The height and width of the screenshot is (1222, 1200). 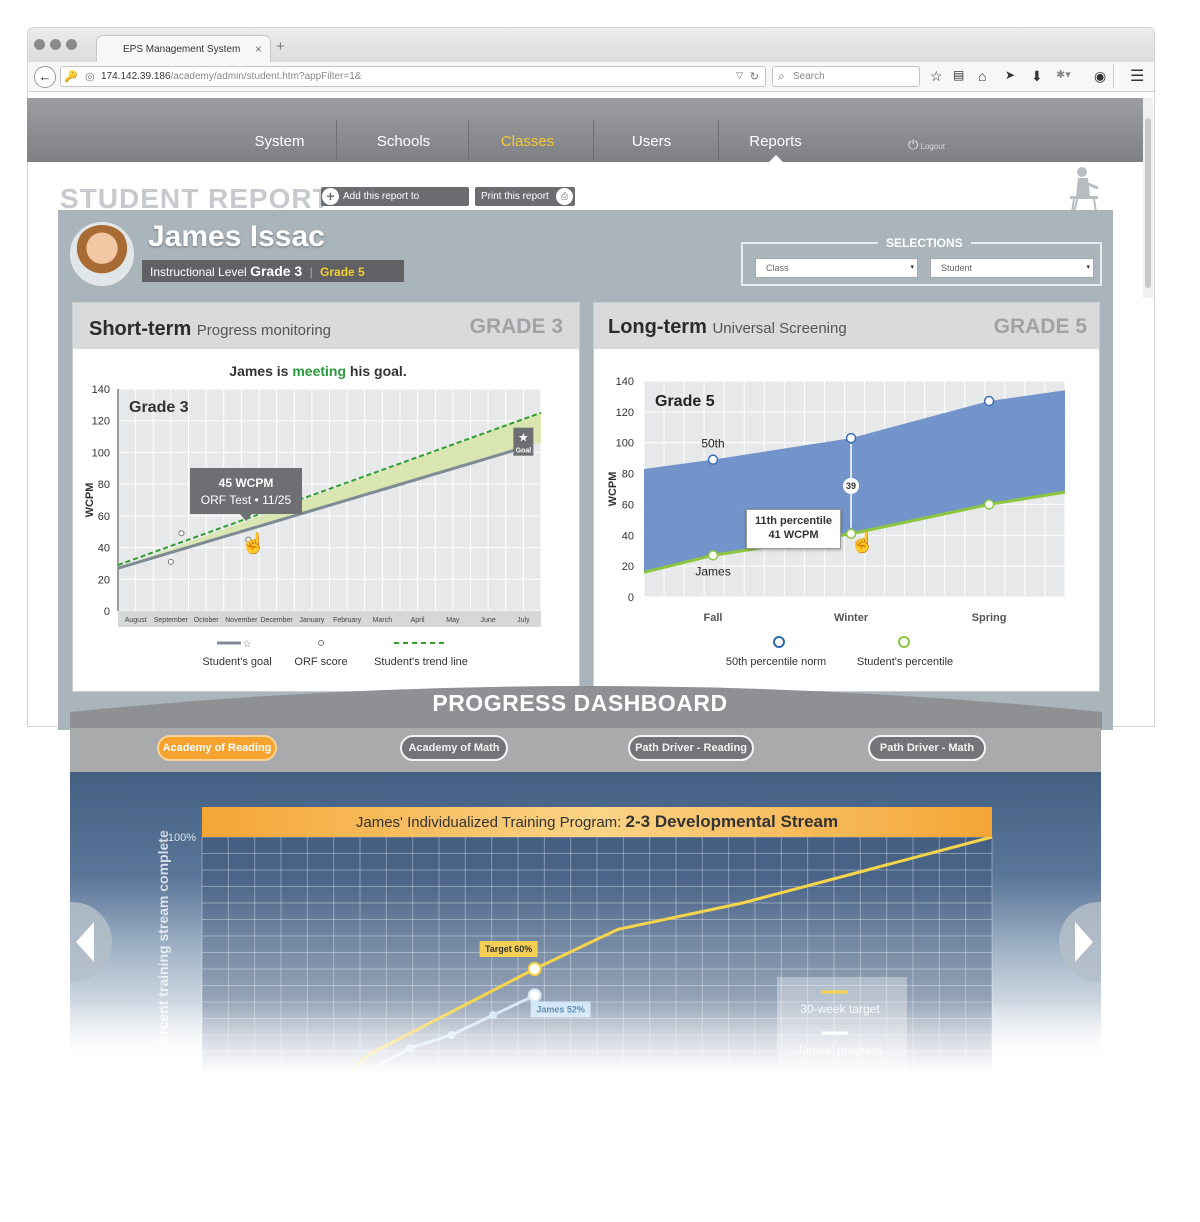 What do you see at coordinates (846, 76) in the screenshot?
I see `search-bar: ⌕ Search` at bounding box center [846, 76].